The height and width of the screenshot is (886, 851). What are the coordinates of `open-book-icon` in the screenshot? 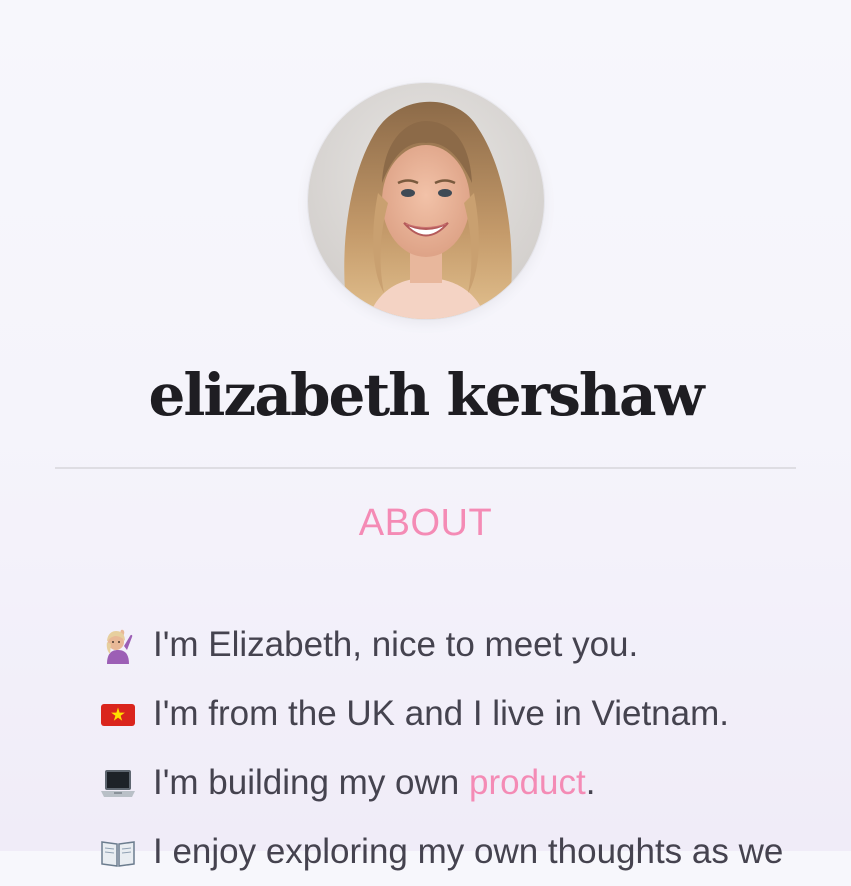 It's located at (118, 852).